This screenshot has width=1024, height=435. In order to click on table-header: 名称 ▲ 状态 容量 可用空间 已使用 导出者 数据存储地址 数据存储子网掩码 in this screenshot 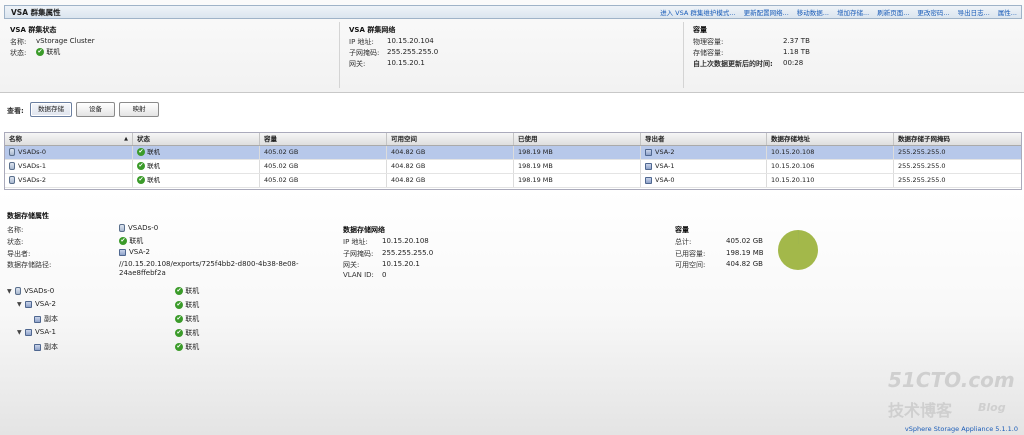, I will do `click(513, 139)`.